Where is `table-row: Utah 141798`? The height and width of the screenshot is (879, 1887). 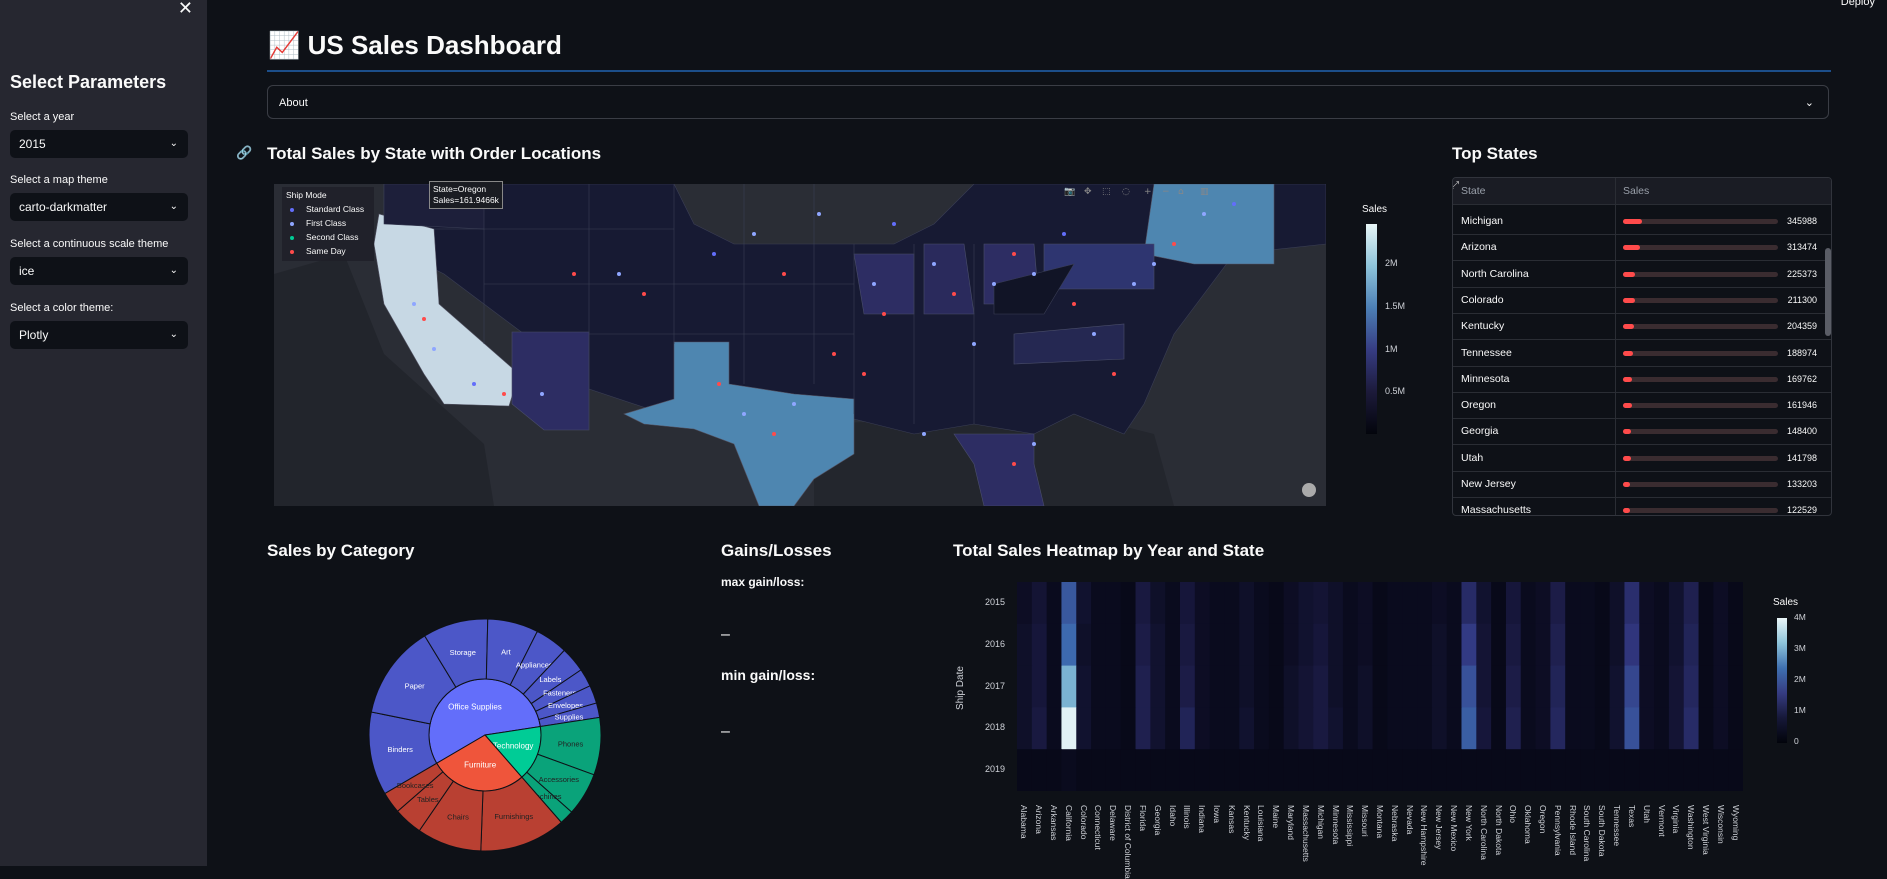
table-row: Utah 141798 is located at coordinates (1642, 458).